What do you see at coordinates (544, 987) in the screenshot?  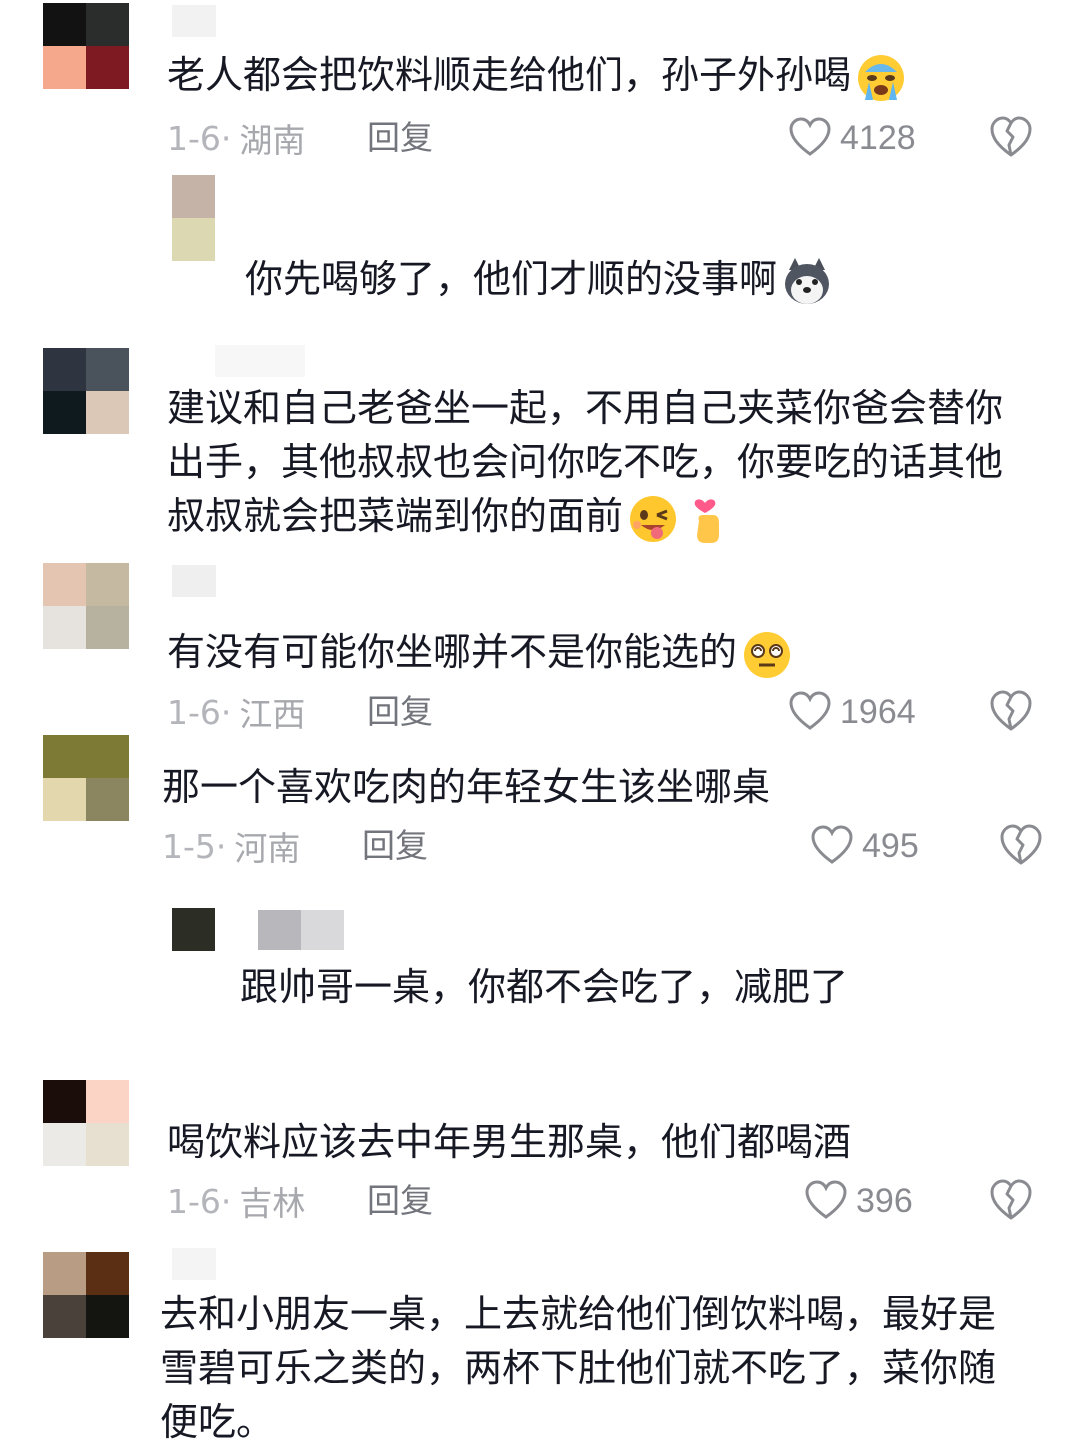 I see `comment-text: 跟帅哥一桌，你都不会吃了，减肥了` at bounding box center [544, 987].